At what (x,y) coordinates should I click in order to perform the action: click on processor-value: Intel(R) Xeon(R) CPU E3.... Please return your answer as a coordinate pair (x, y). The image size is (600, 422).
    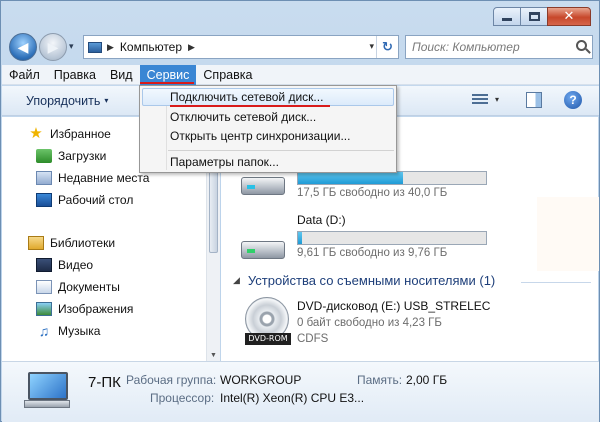
    Looking at the image, I should click on (292, 398).